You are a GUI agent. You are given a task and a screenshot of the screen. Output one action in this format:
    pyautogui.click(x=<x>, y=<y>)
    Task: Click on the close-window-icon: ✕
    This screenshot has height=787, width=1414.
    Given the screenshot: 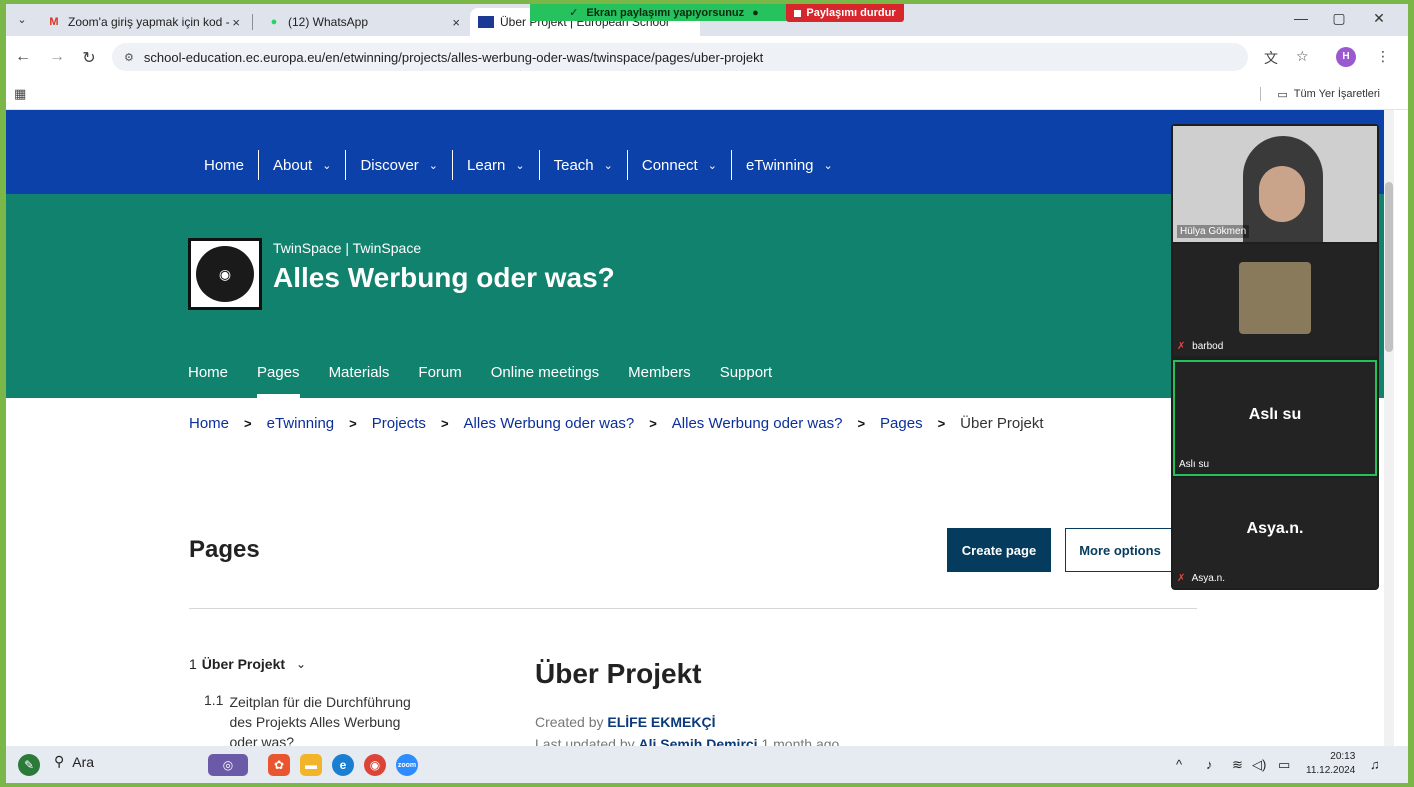 What is the action you would take?
    pyautogui.click(x=1379, y=18)
    